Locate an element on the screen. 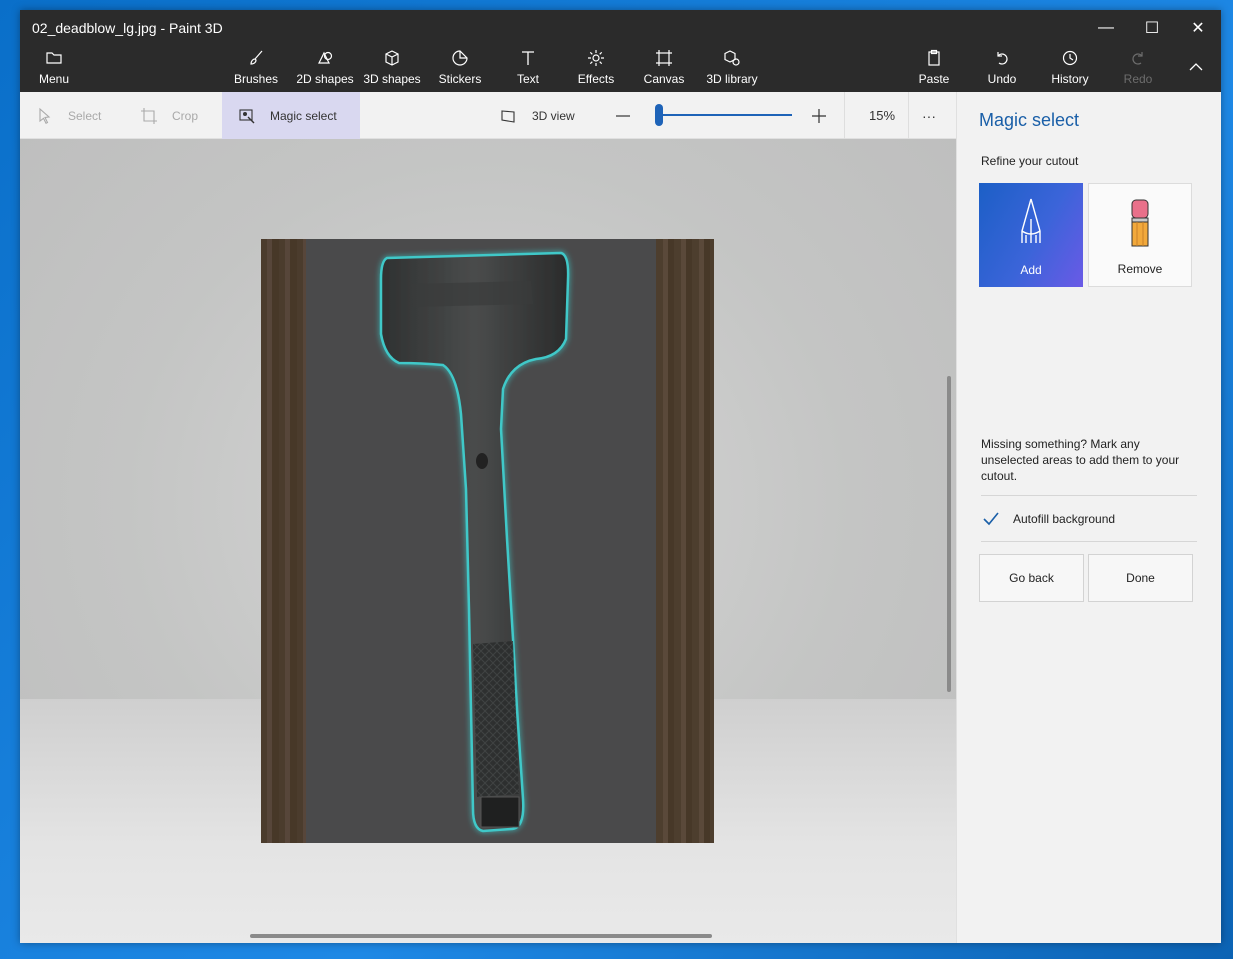 The image size is (1233, 959). paste-button: Paste is located at coordinates (934, 69).